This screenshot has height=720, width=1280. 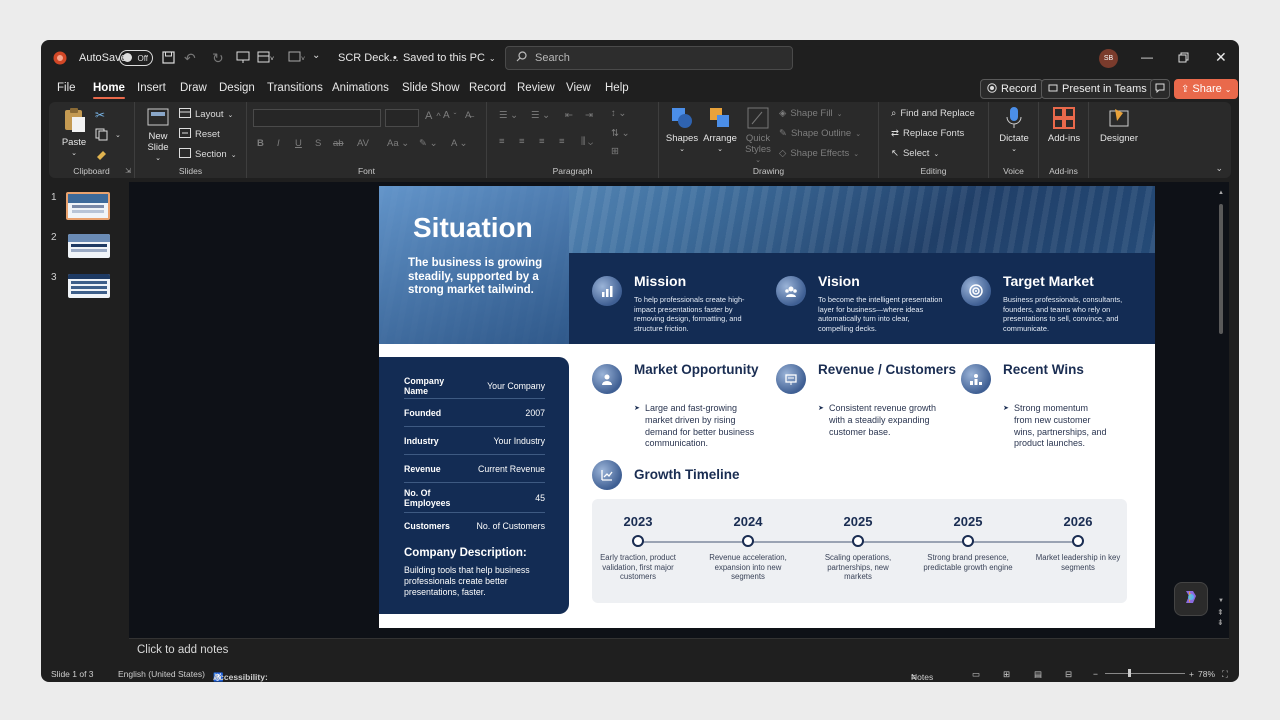 I want to click on collapse-ribbon-icon: ⌄, so click(x=1219, y=168).